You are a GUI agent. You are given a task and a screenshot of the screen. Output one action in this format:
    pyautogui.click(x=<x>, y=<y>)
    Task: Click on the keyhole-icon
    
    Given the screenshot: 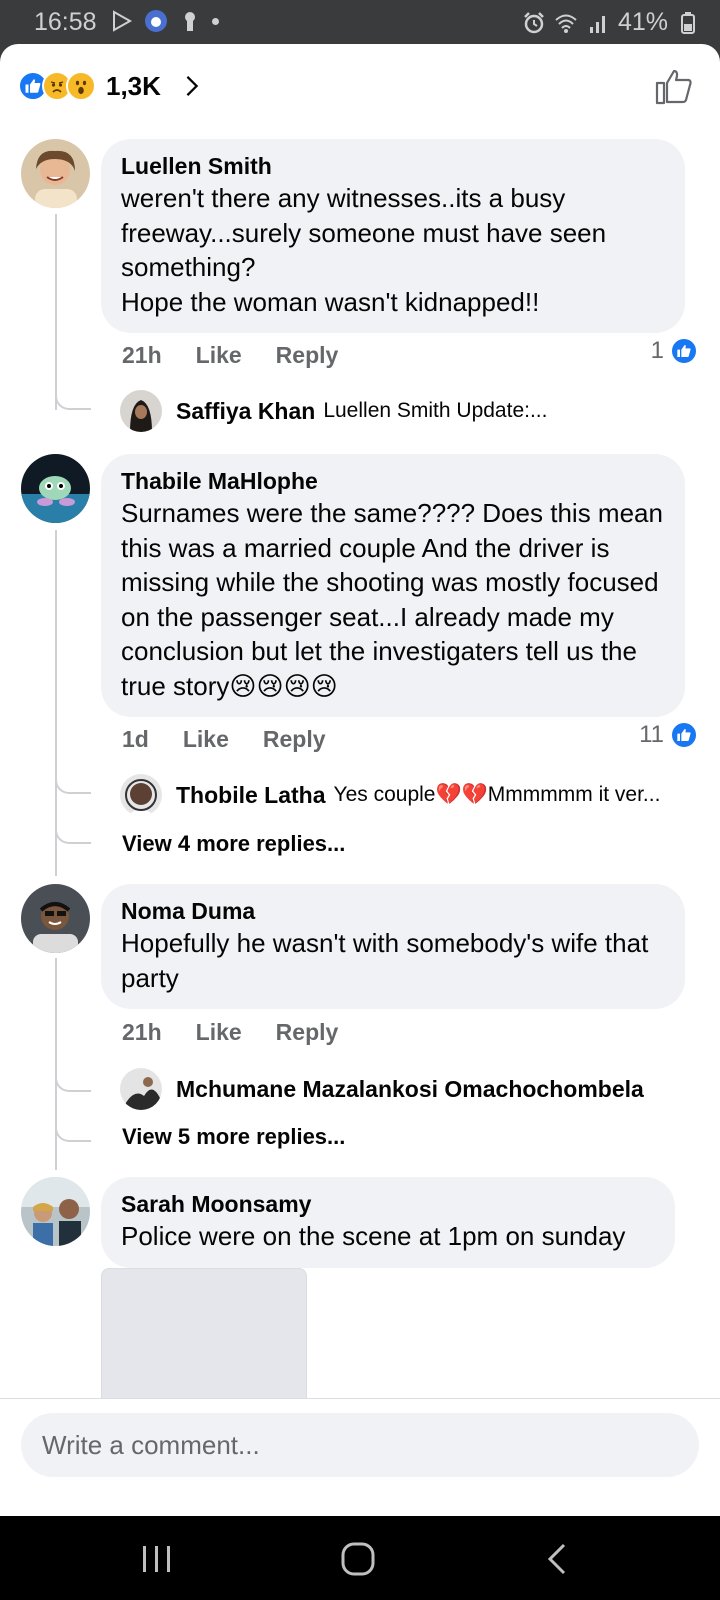 What is the action you would take?
    pyautogui.click(x=190, y=21)
    